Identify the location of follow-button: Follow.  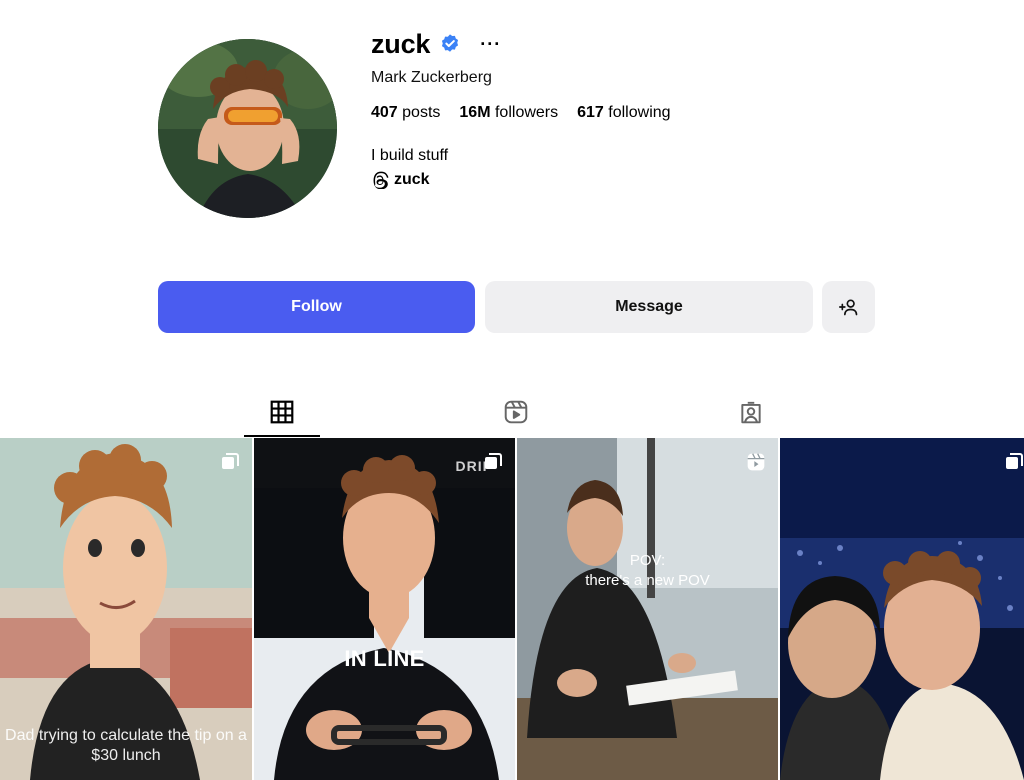
(316, 307).